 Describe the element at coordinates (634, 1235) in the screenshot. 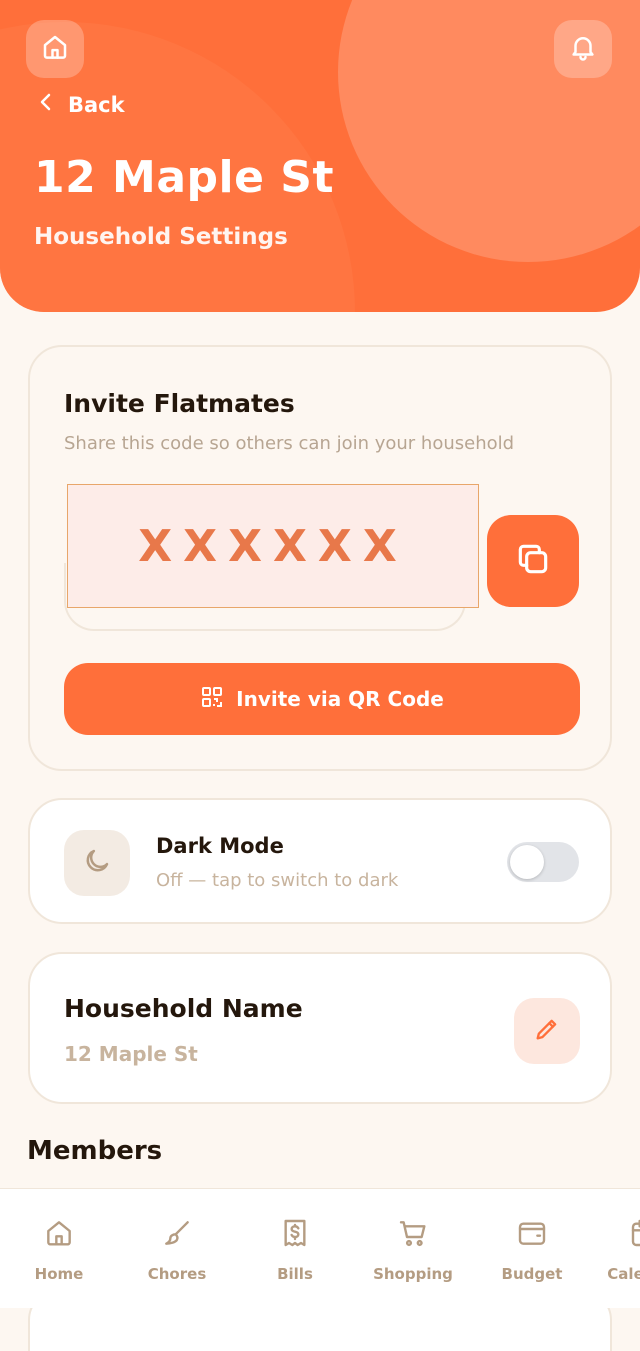

I see `calendar-icon` at that location.